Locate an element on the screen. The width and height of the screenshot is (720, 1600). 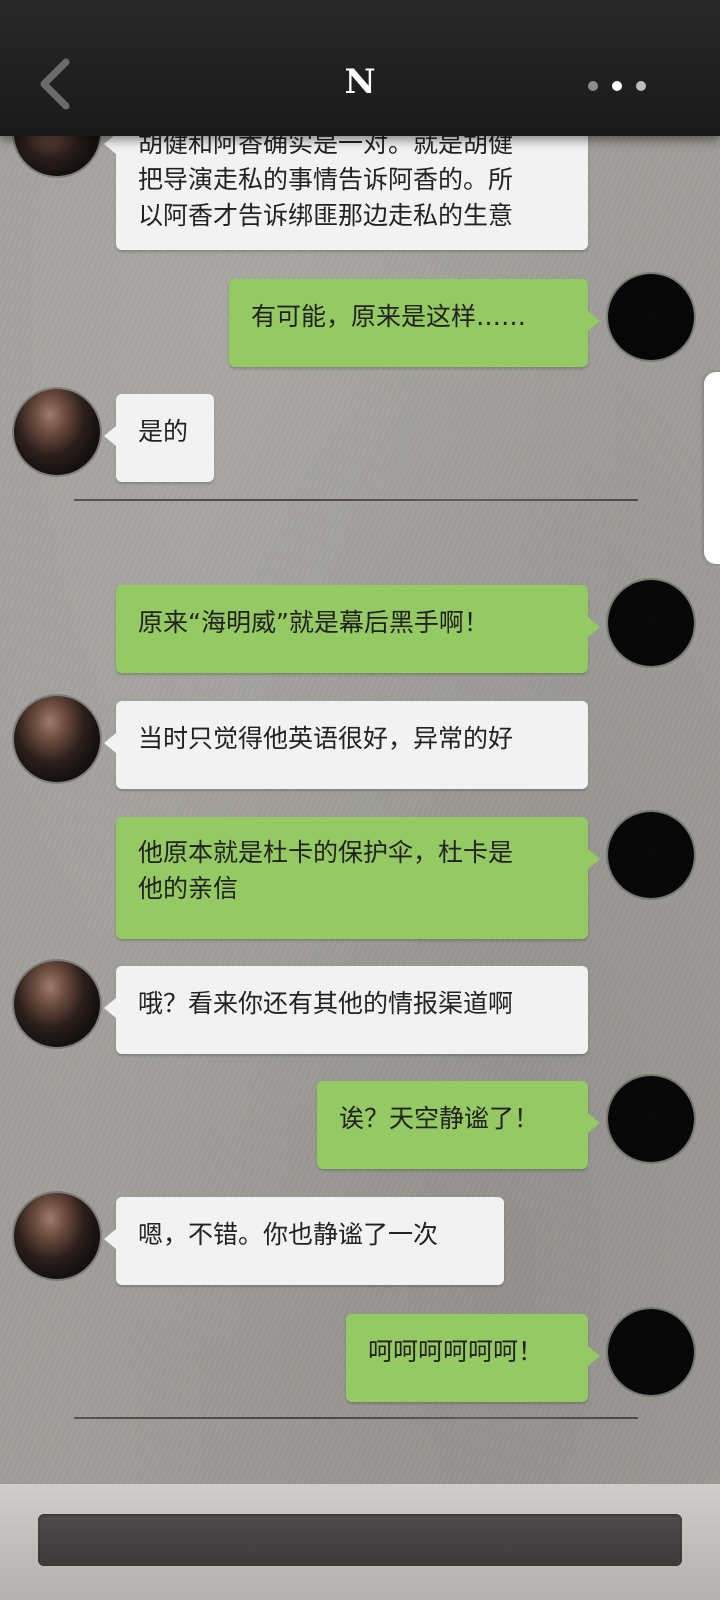
message-line: 当时只觉得他英语很好，异常的好 is located at coordinates (326, 738).